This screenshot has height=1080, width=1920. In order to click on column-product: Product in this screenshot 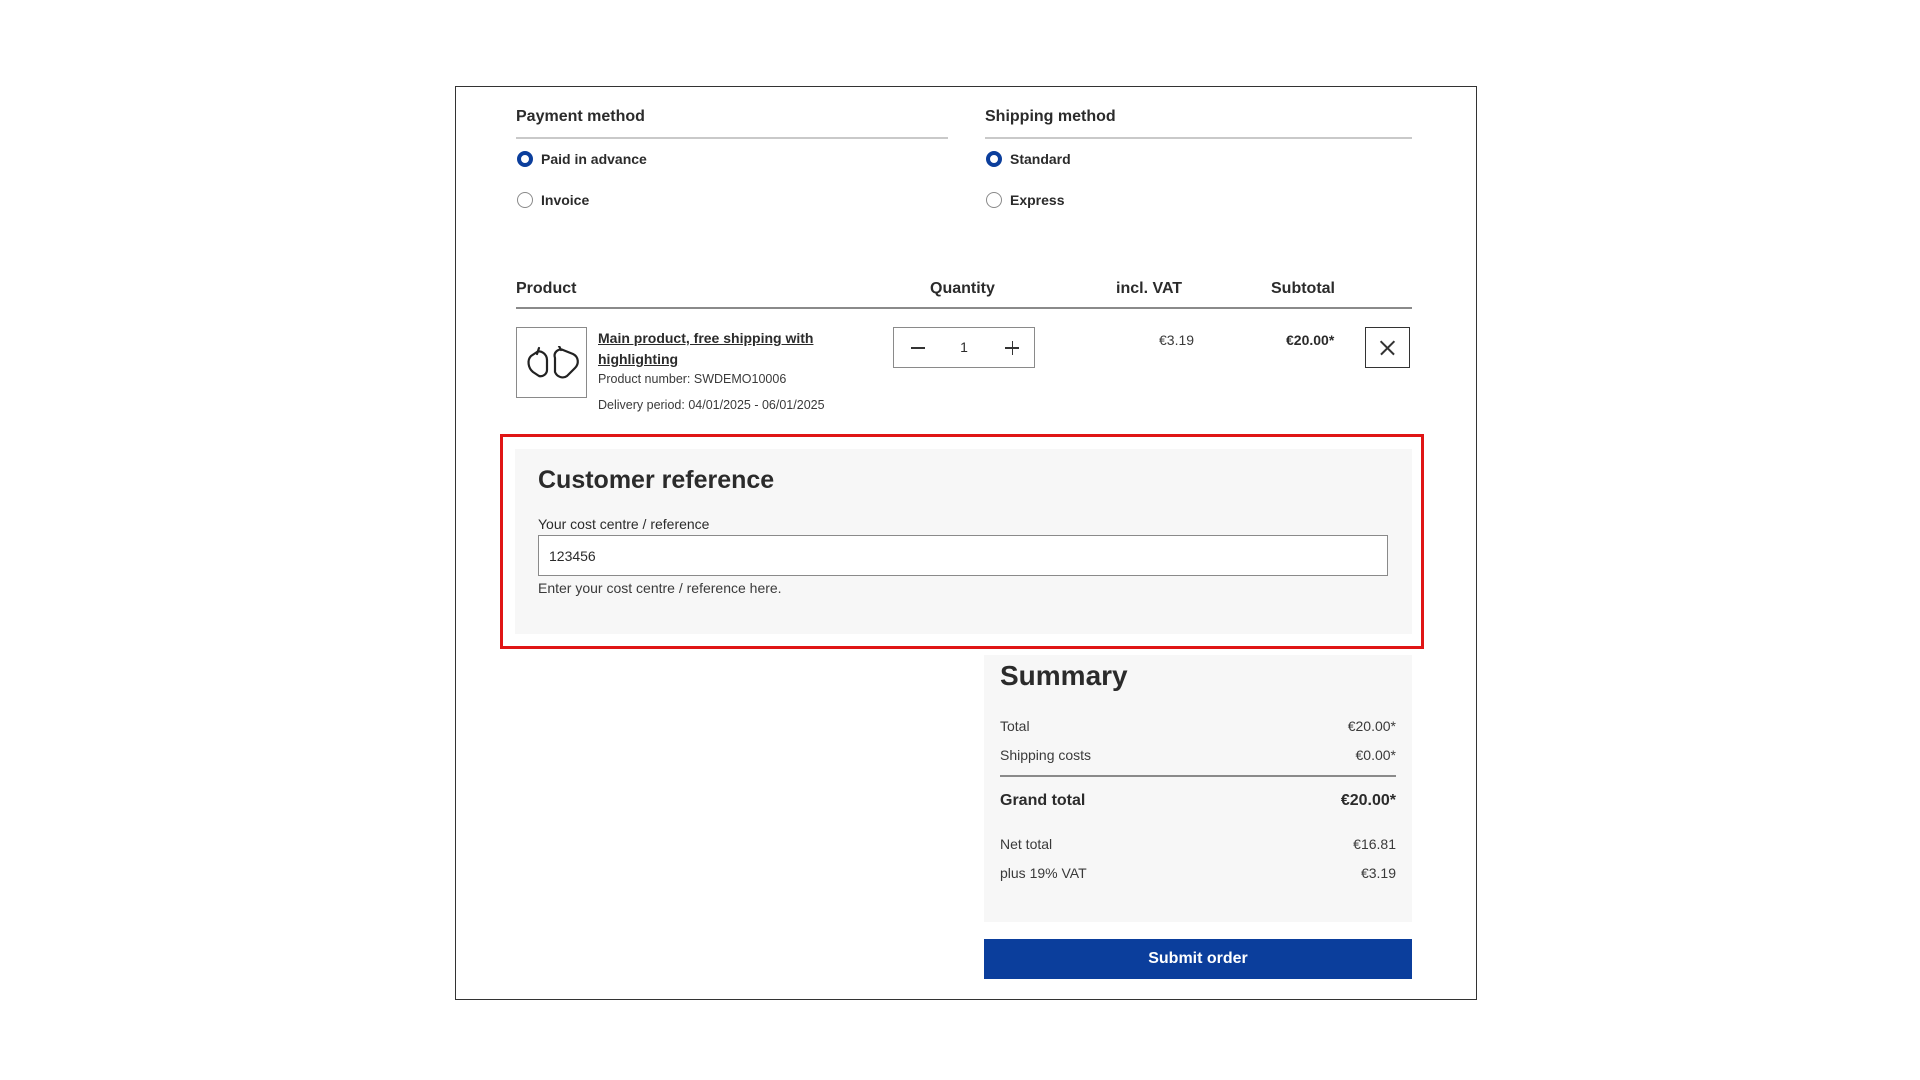, I will do `click(546, 288)`.